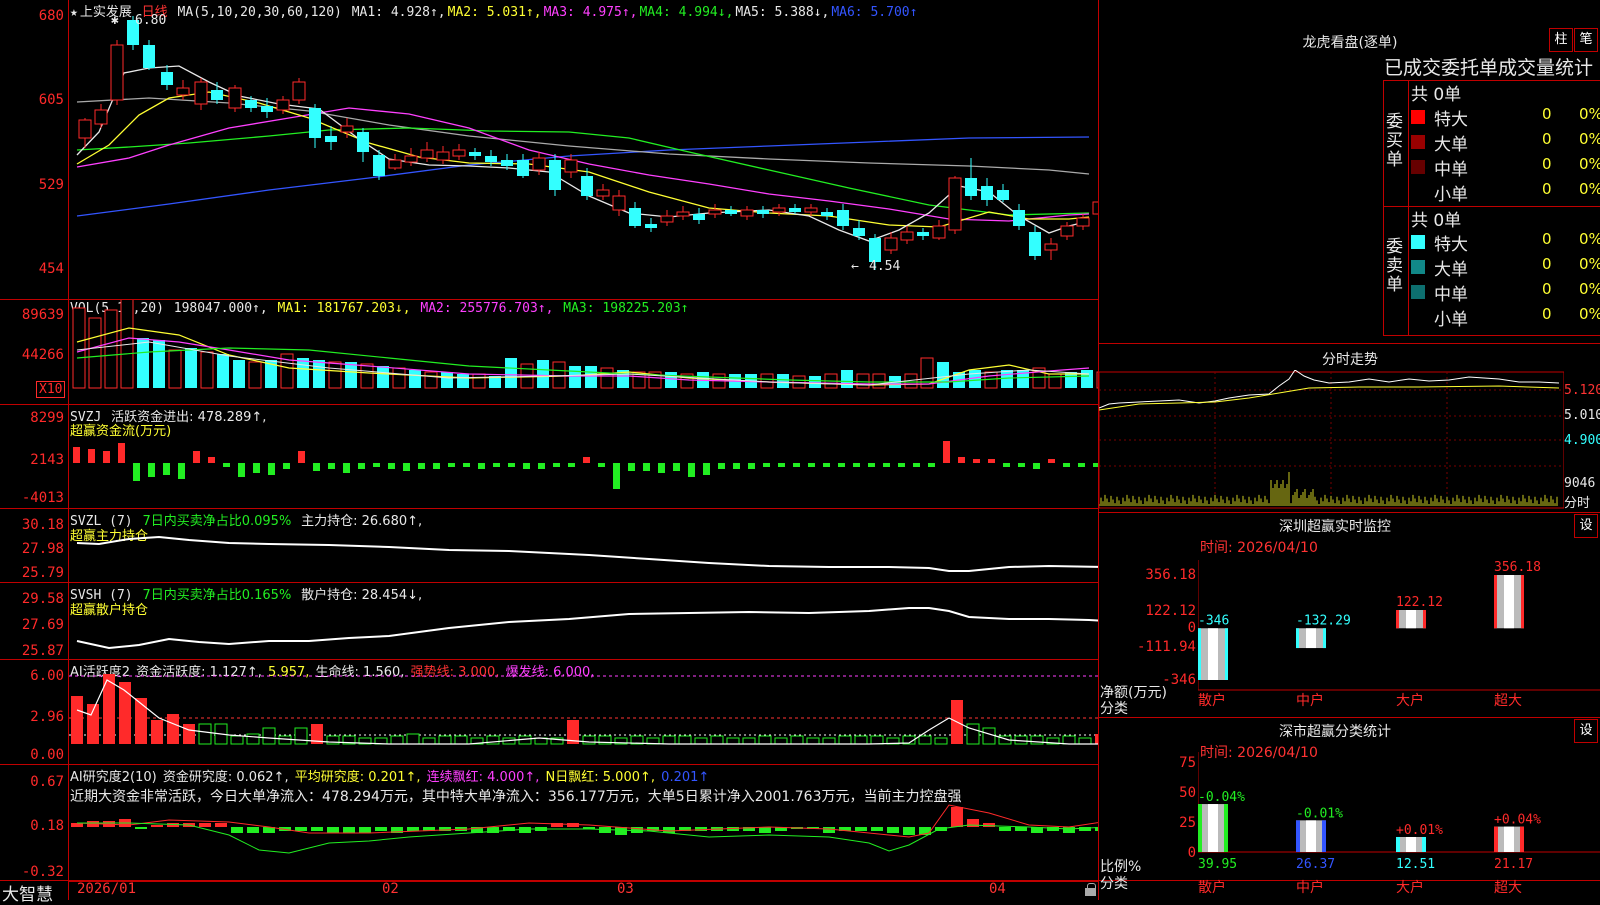  I want to click on ai1-chart, so click(583, 712).